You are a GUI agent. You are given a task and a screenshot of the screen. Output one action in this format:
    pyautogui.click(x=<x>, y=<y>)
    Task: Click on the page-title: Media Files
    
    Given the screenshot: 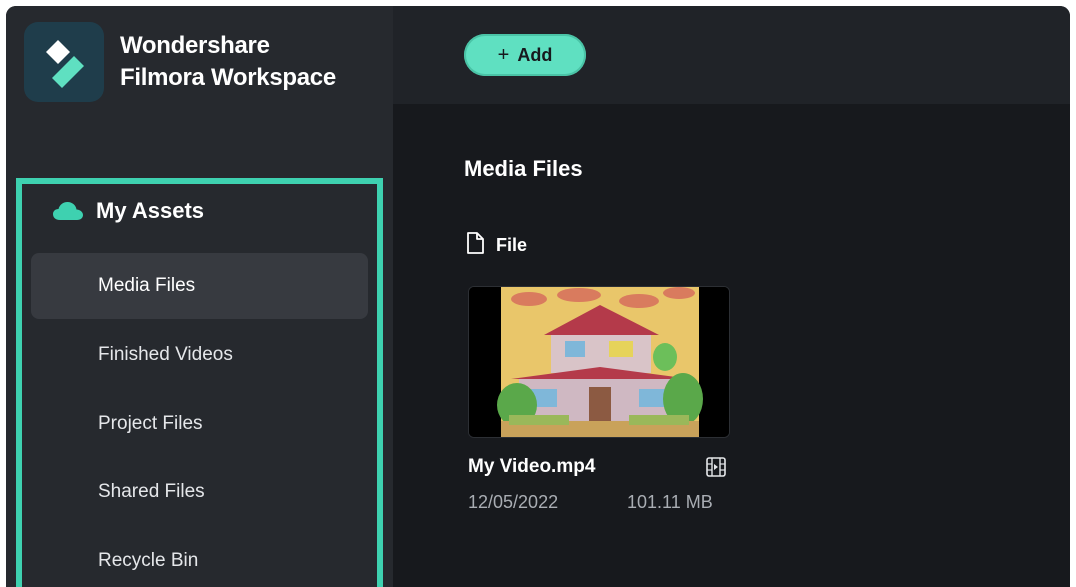 What is the action you would take?
    pyautogui.click(x=523, y=168)
    